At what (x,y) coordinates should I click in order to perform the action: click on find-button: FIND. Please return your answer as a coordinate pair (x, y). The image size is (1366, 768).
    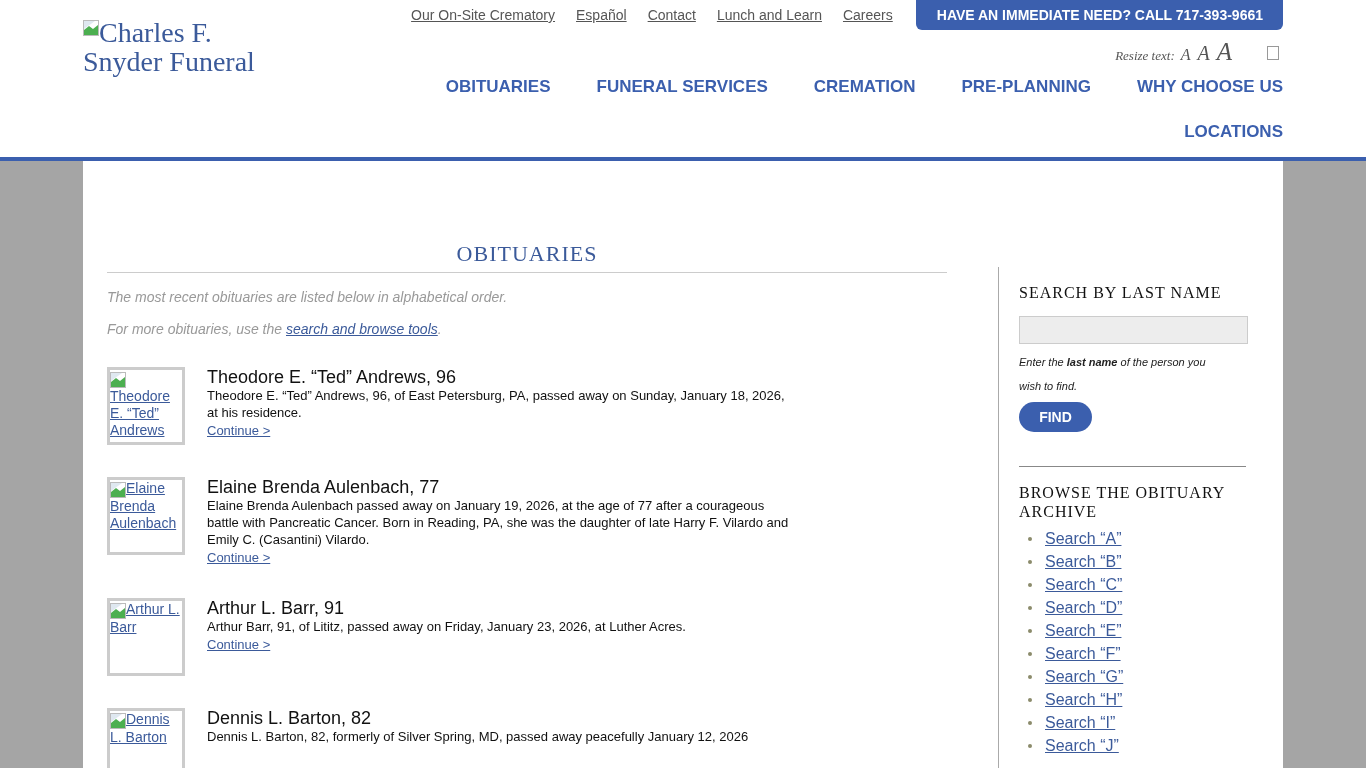
    Looking at the image, I should click on (1055, 417).